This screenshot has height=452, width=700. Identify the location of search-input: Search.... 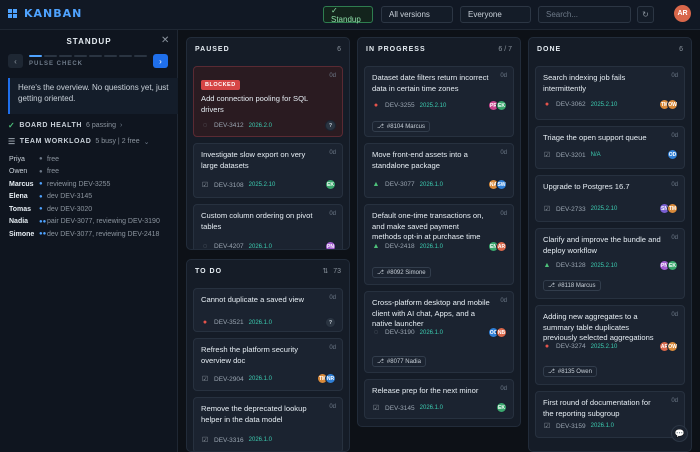
(584, 14).